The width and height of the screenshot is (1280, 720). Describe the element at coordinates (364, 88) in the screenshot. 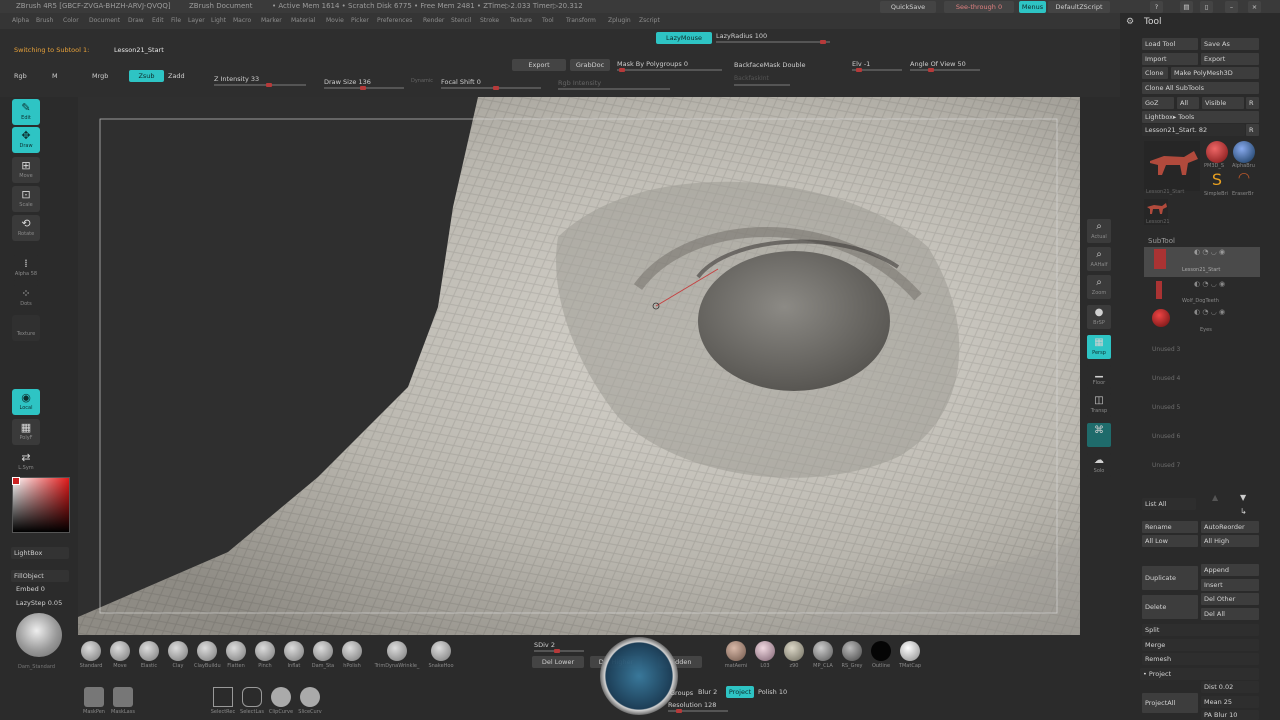

I see `draw-size-track` at that location.